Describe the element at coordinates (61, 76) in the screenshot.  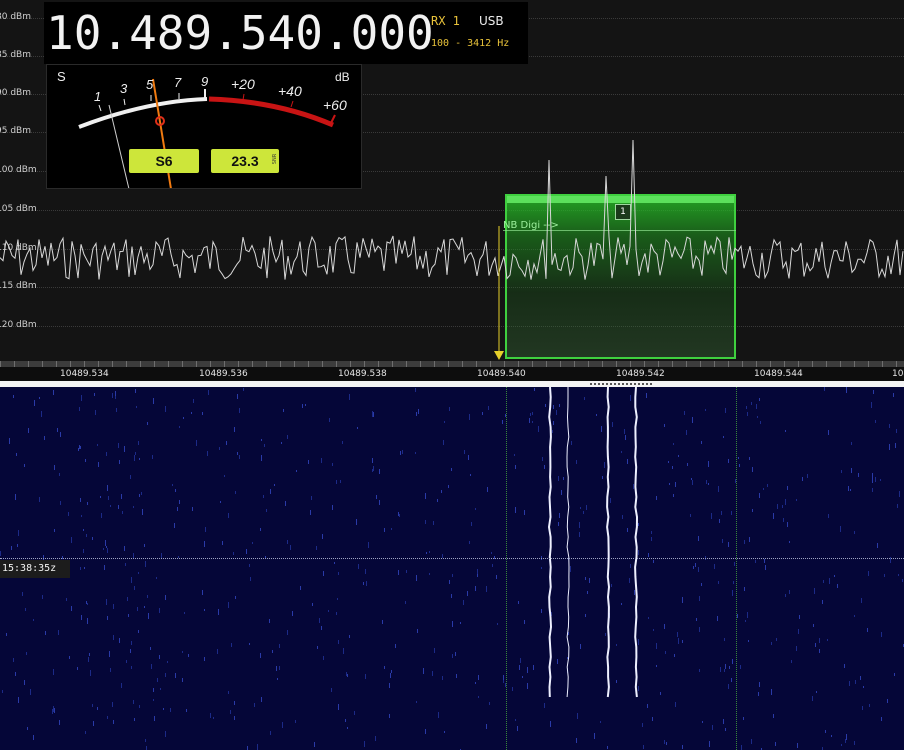
I see `meter-s-label: S` at that location.